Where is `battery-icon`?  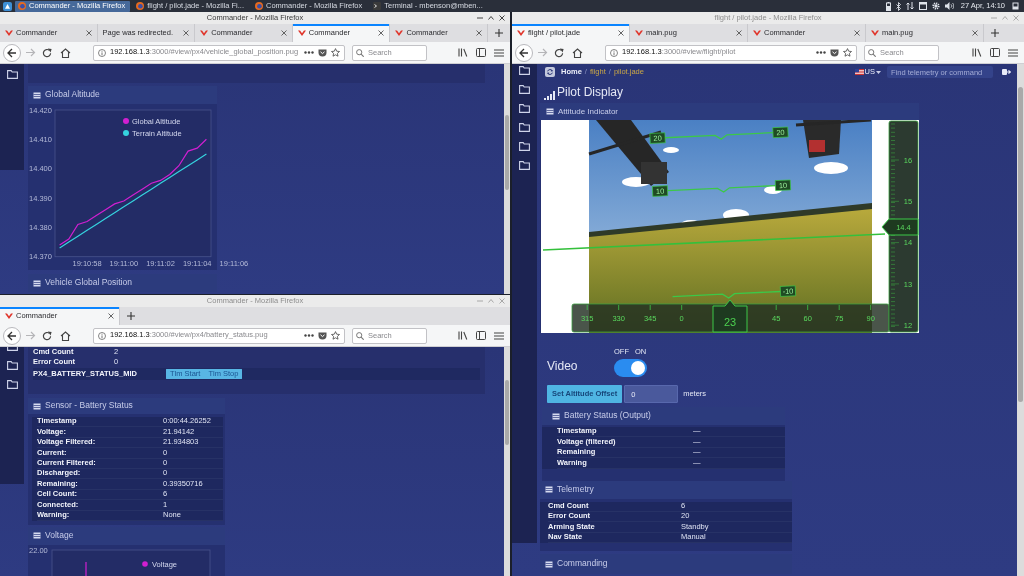 battery-icon is located at coordinates (888, 6).